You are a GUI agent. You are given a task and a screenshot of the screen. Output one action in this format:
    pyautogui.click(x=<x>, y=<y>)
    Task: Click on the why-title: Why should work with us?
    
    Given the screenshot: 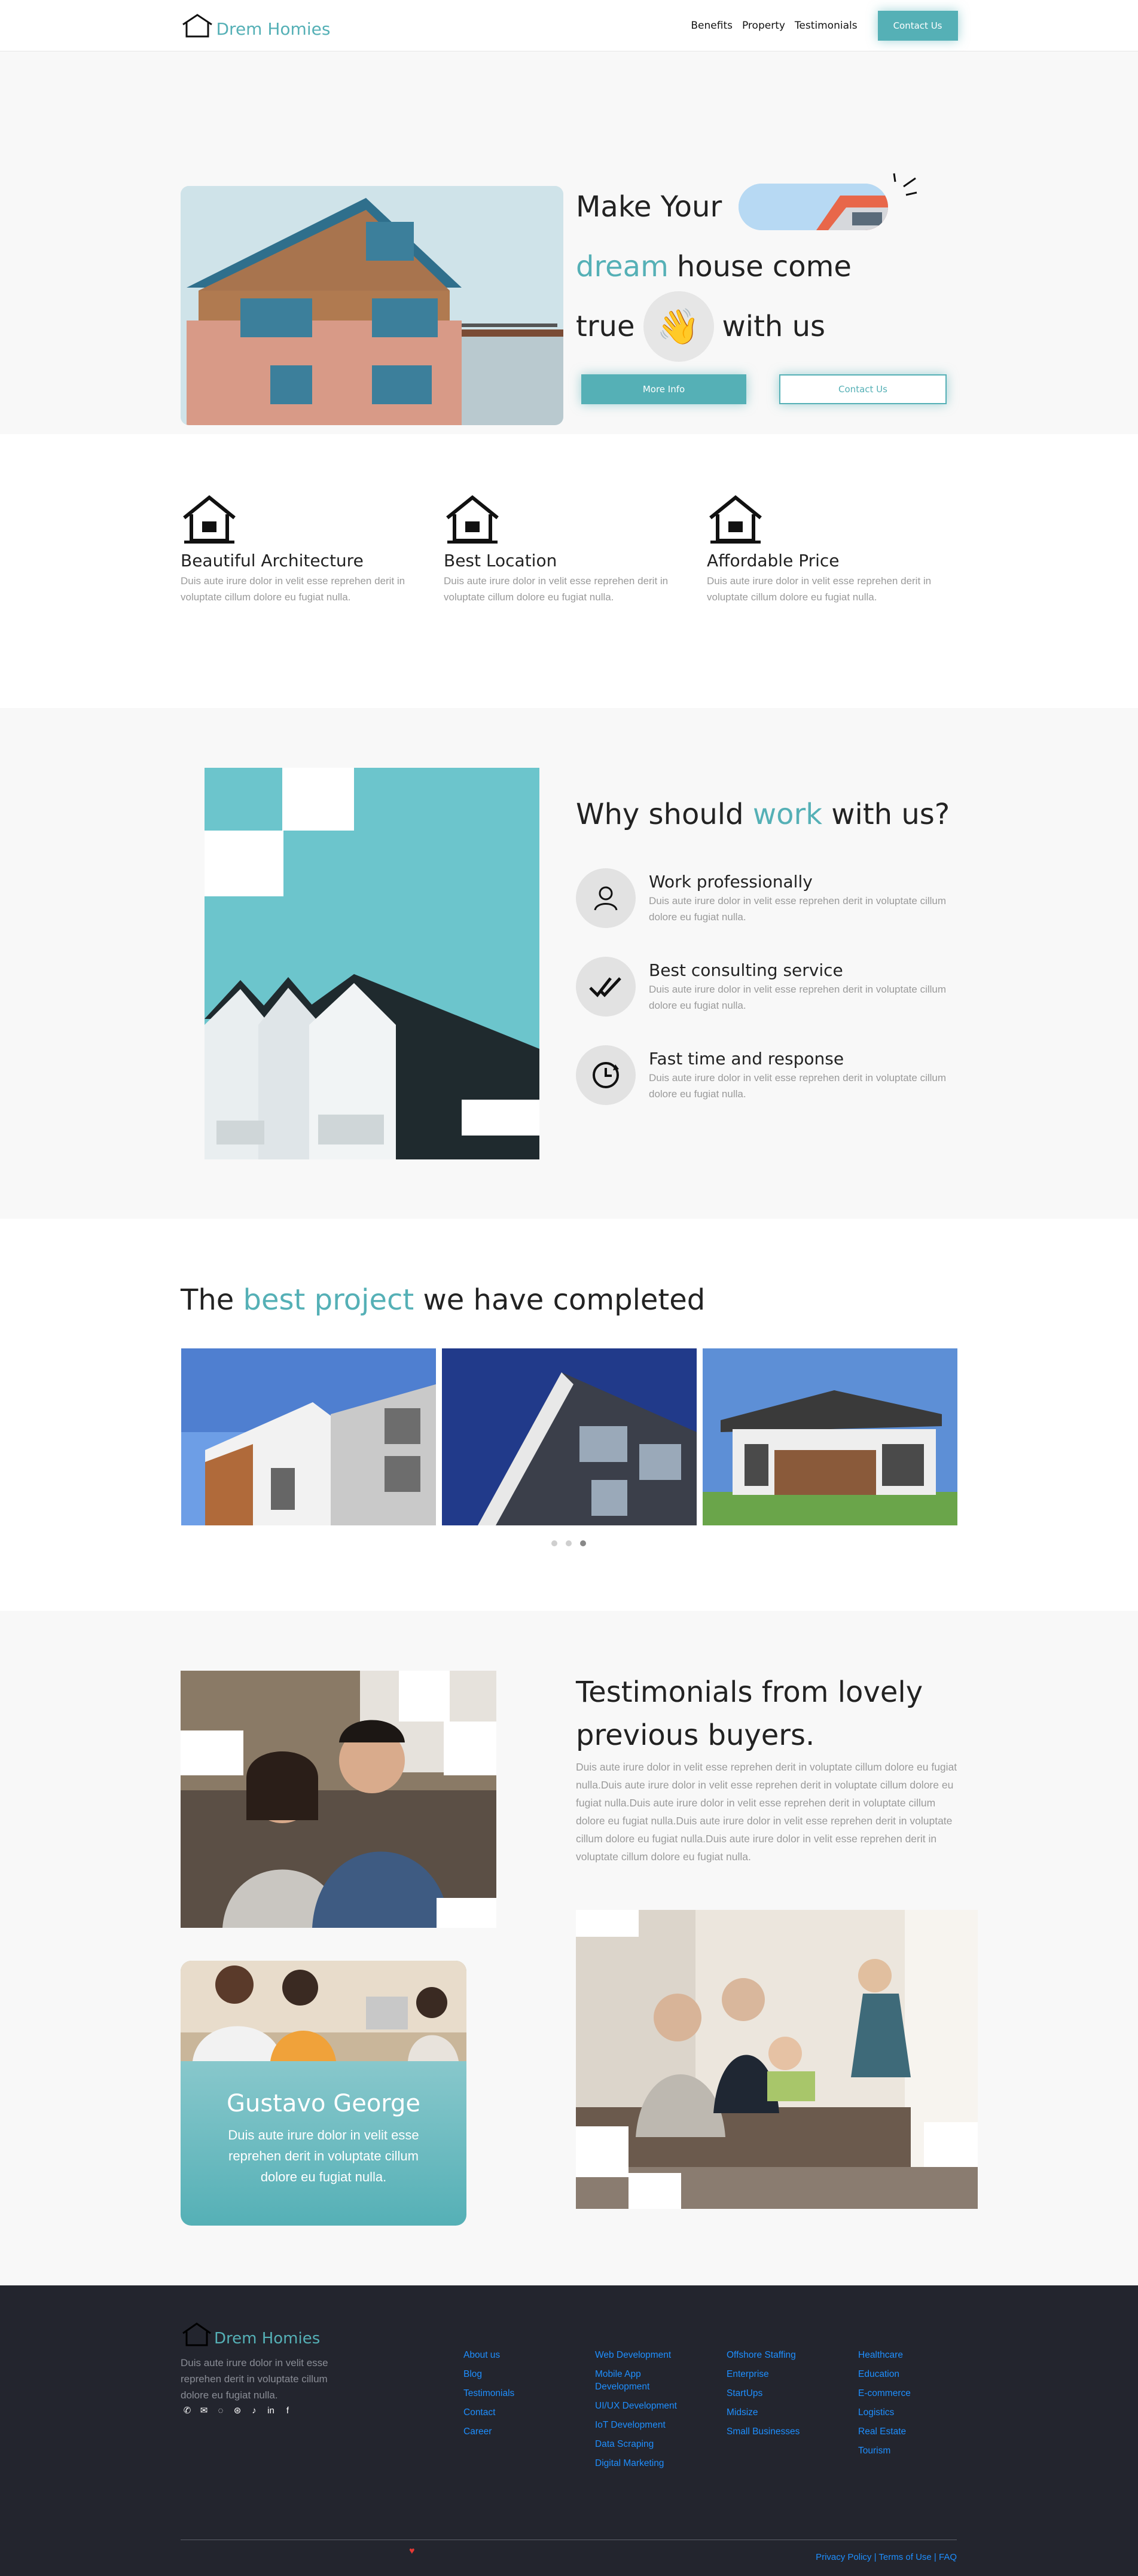 What is the action you would take?
    pyautogui.click(x=763, y=814)
    